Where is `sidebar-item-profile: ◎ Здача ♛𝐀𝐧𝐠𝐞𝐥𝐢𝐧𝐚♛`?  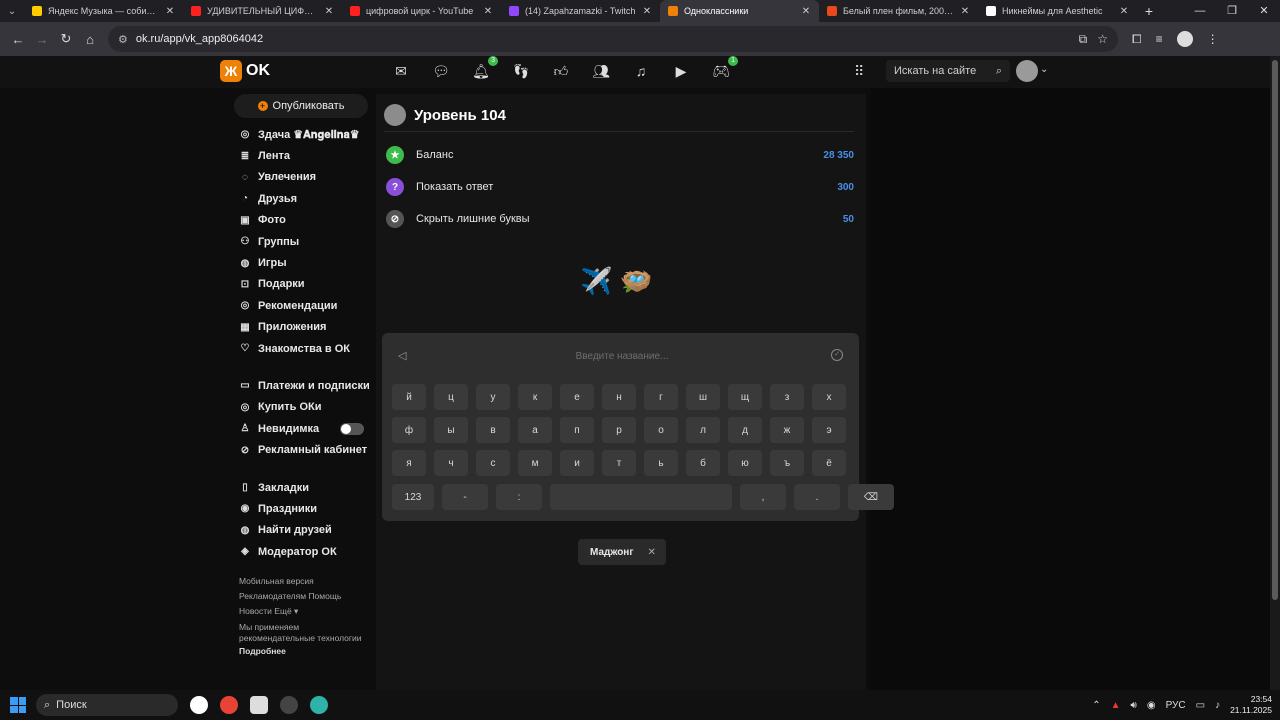
sidebar-item-profile: ◎ Здача ♛𝐀𝐧𝐠𝐞𝐥𝐢𝐧𝐚♛ is located at coordinates (304, 134).